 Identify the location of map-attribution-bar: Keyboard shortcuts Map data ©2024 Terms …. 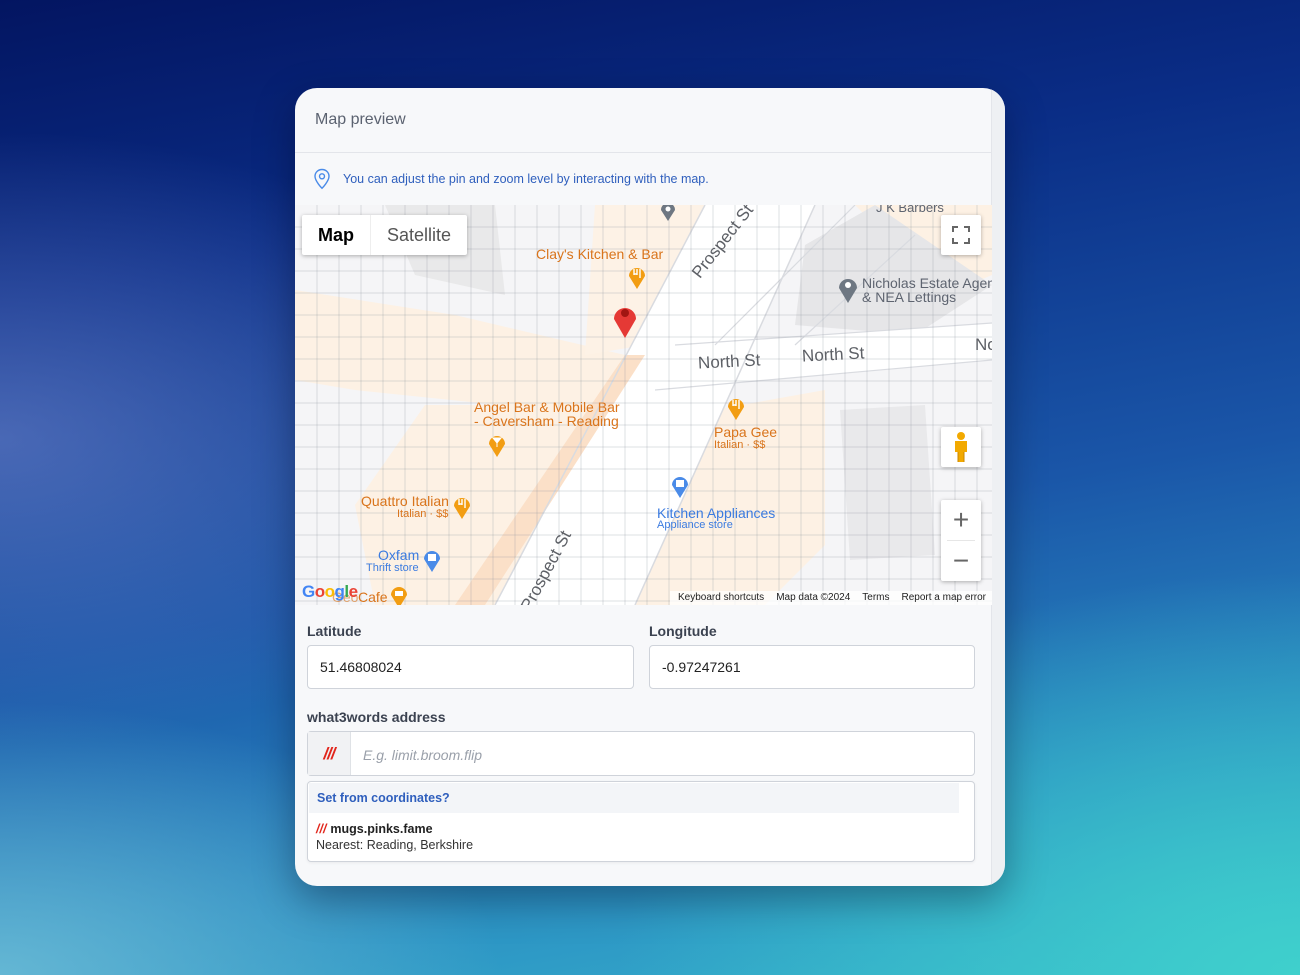
(831, 598).